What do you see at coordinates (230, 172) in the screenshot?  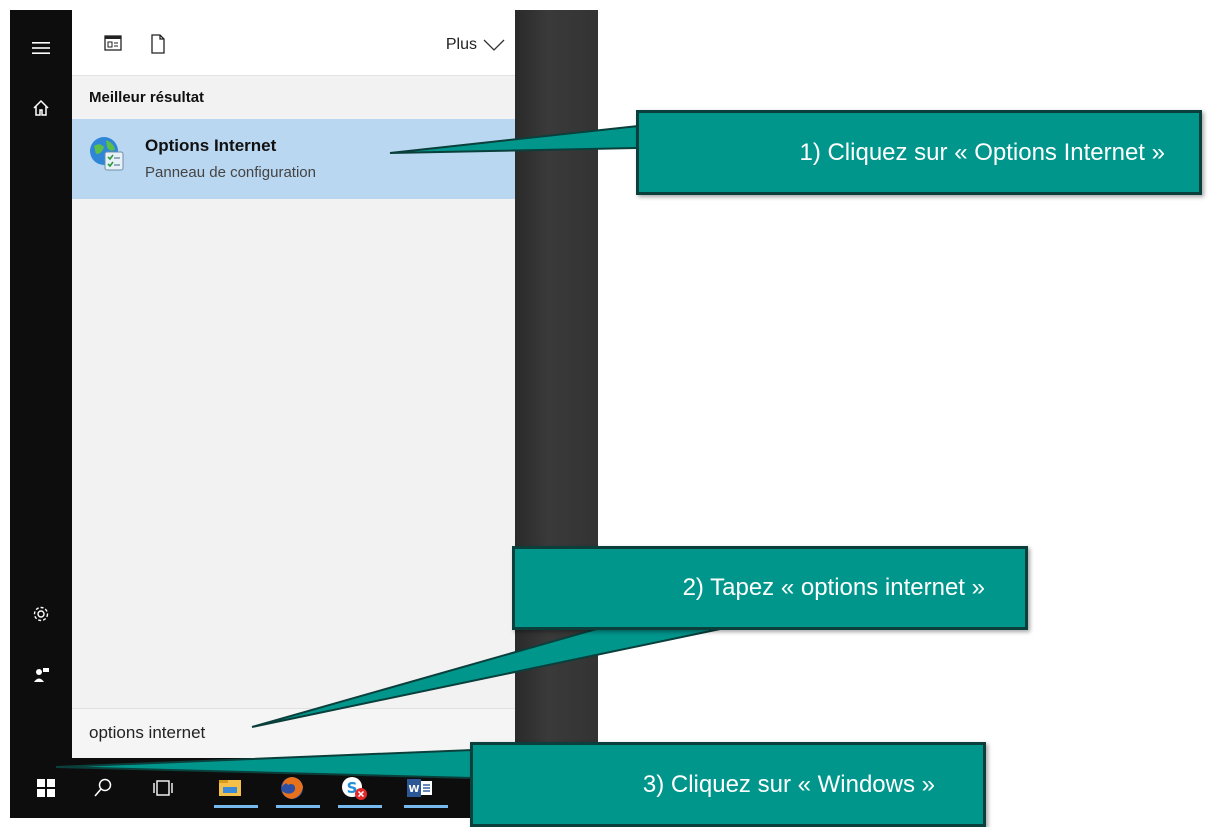 I see `best-result-subtitle: Panneau de configuration` at bounding box center [230, 172].